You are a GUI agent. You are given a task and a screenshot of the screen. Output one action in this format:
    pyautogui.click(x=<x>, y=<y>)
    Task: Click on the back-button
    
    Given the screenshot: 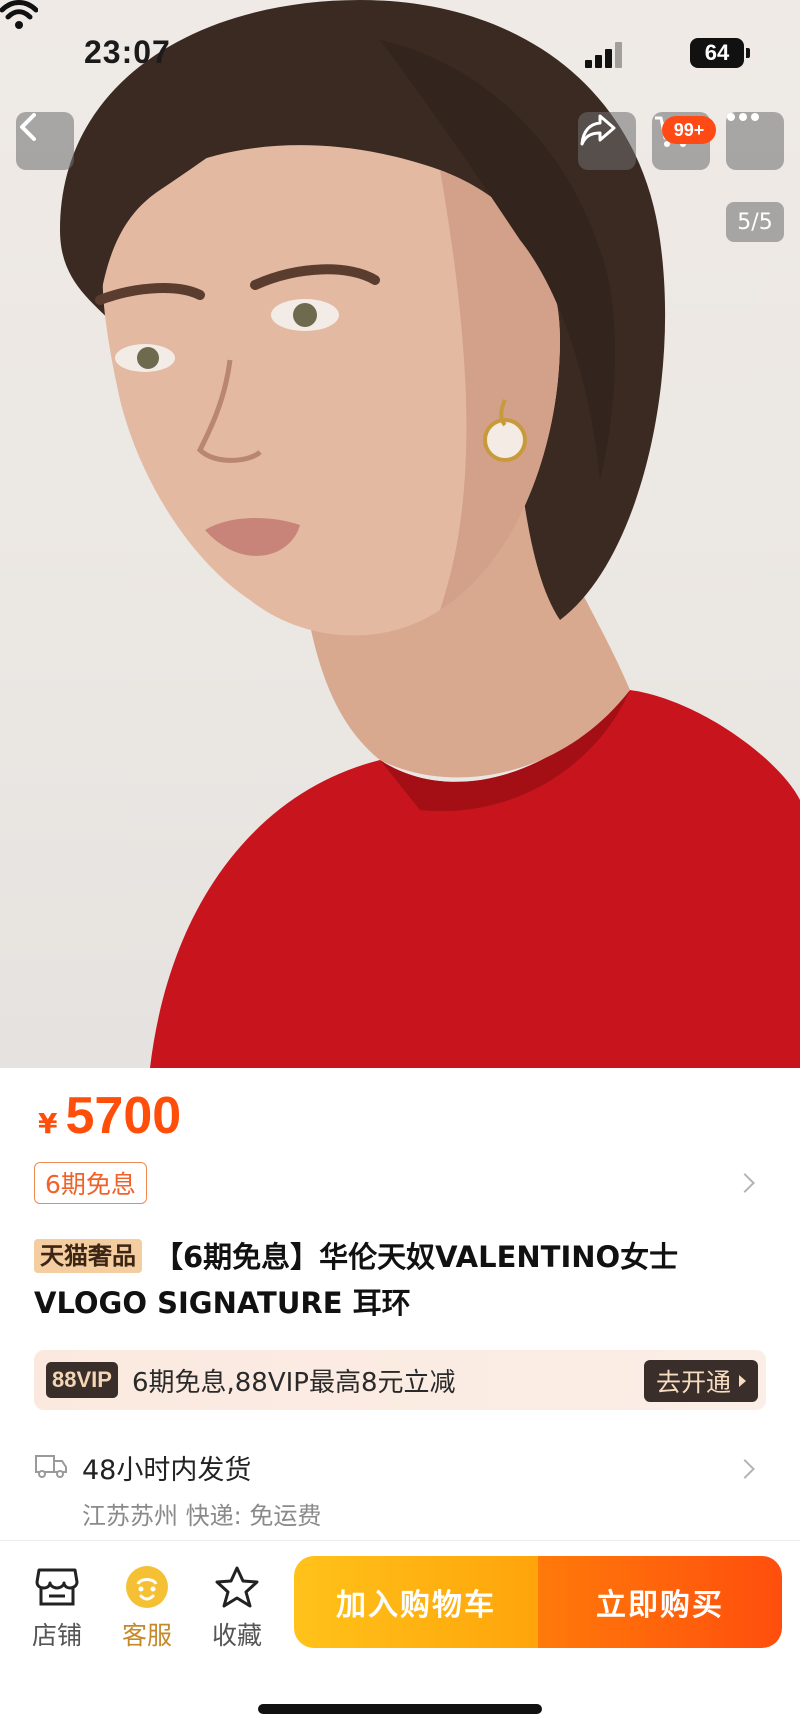 What is the action you would take?
    pyautogui.click(x=45, y=141)
    